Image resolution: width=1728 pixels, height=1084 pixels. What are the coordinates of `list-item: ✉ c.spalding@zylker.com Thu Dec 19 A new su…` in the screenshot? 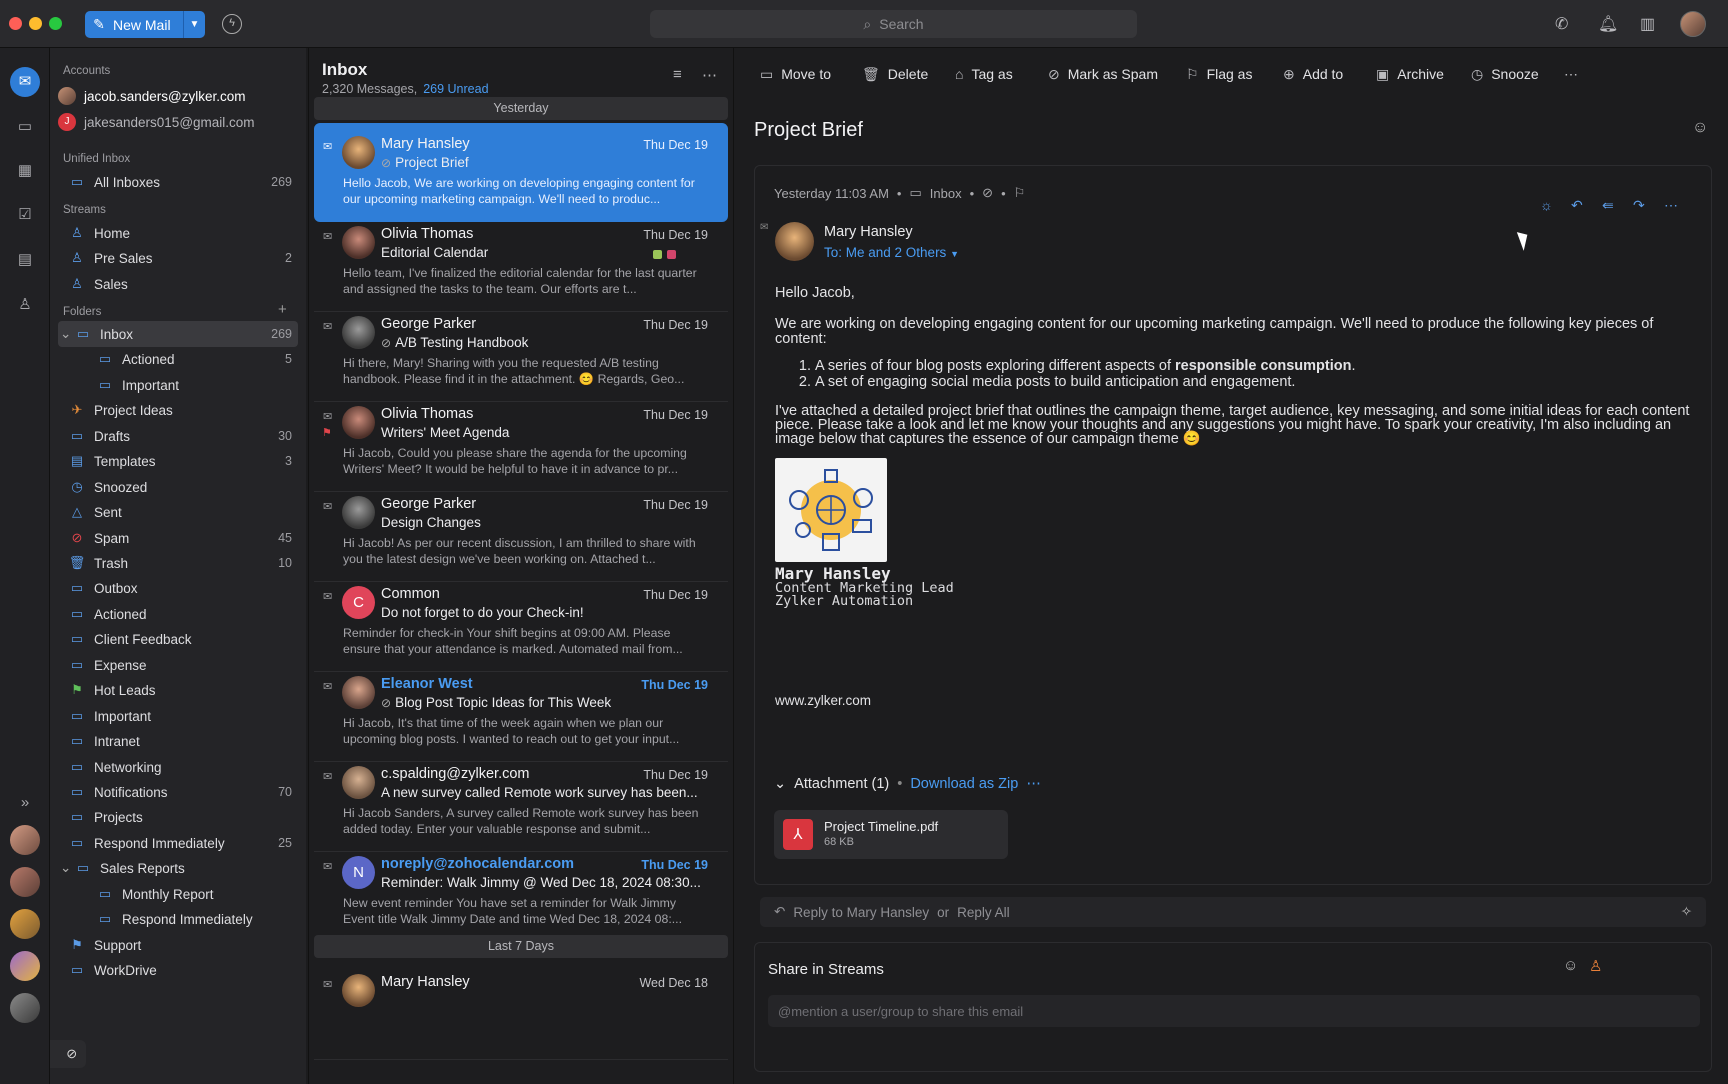 It's located at (521, 802).